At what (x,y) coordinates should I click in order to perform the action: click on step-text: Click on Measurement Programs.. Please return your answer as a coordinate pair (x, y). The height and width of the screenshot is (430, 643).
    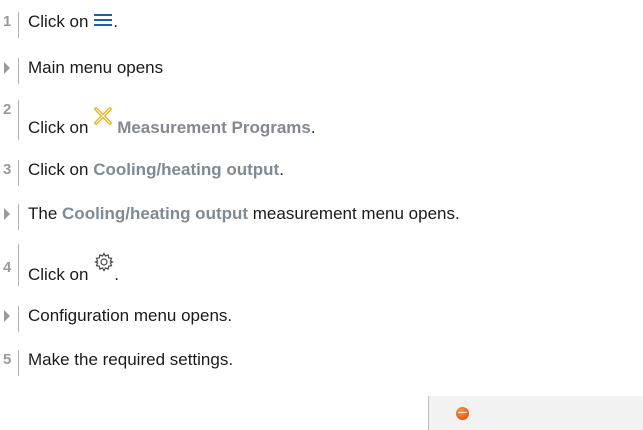
    Looking at the image, I should click on (172, 120).